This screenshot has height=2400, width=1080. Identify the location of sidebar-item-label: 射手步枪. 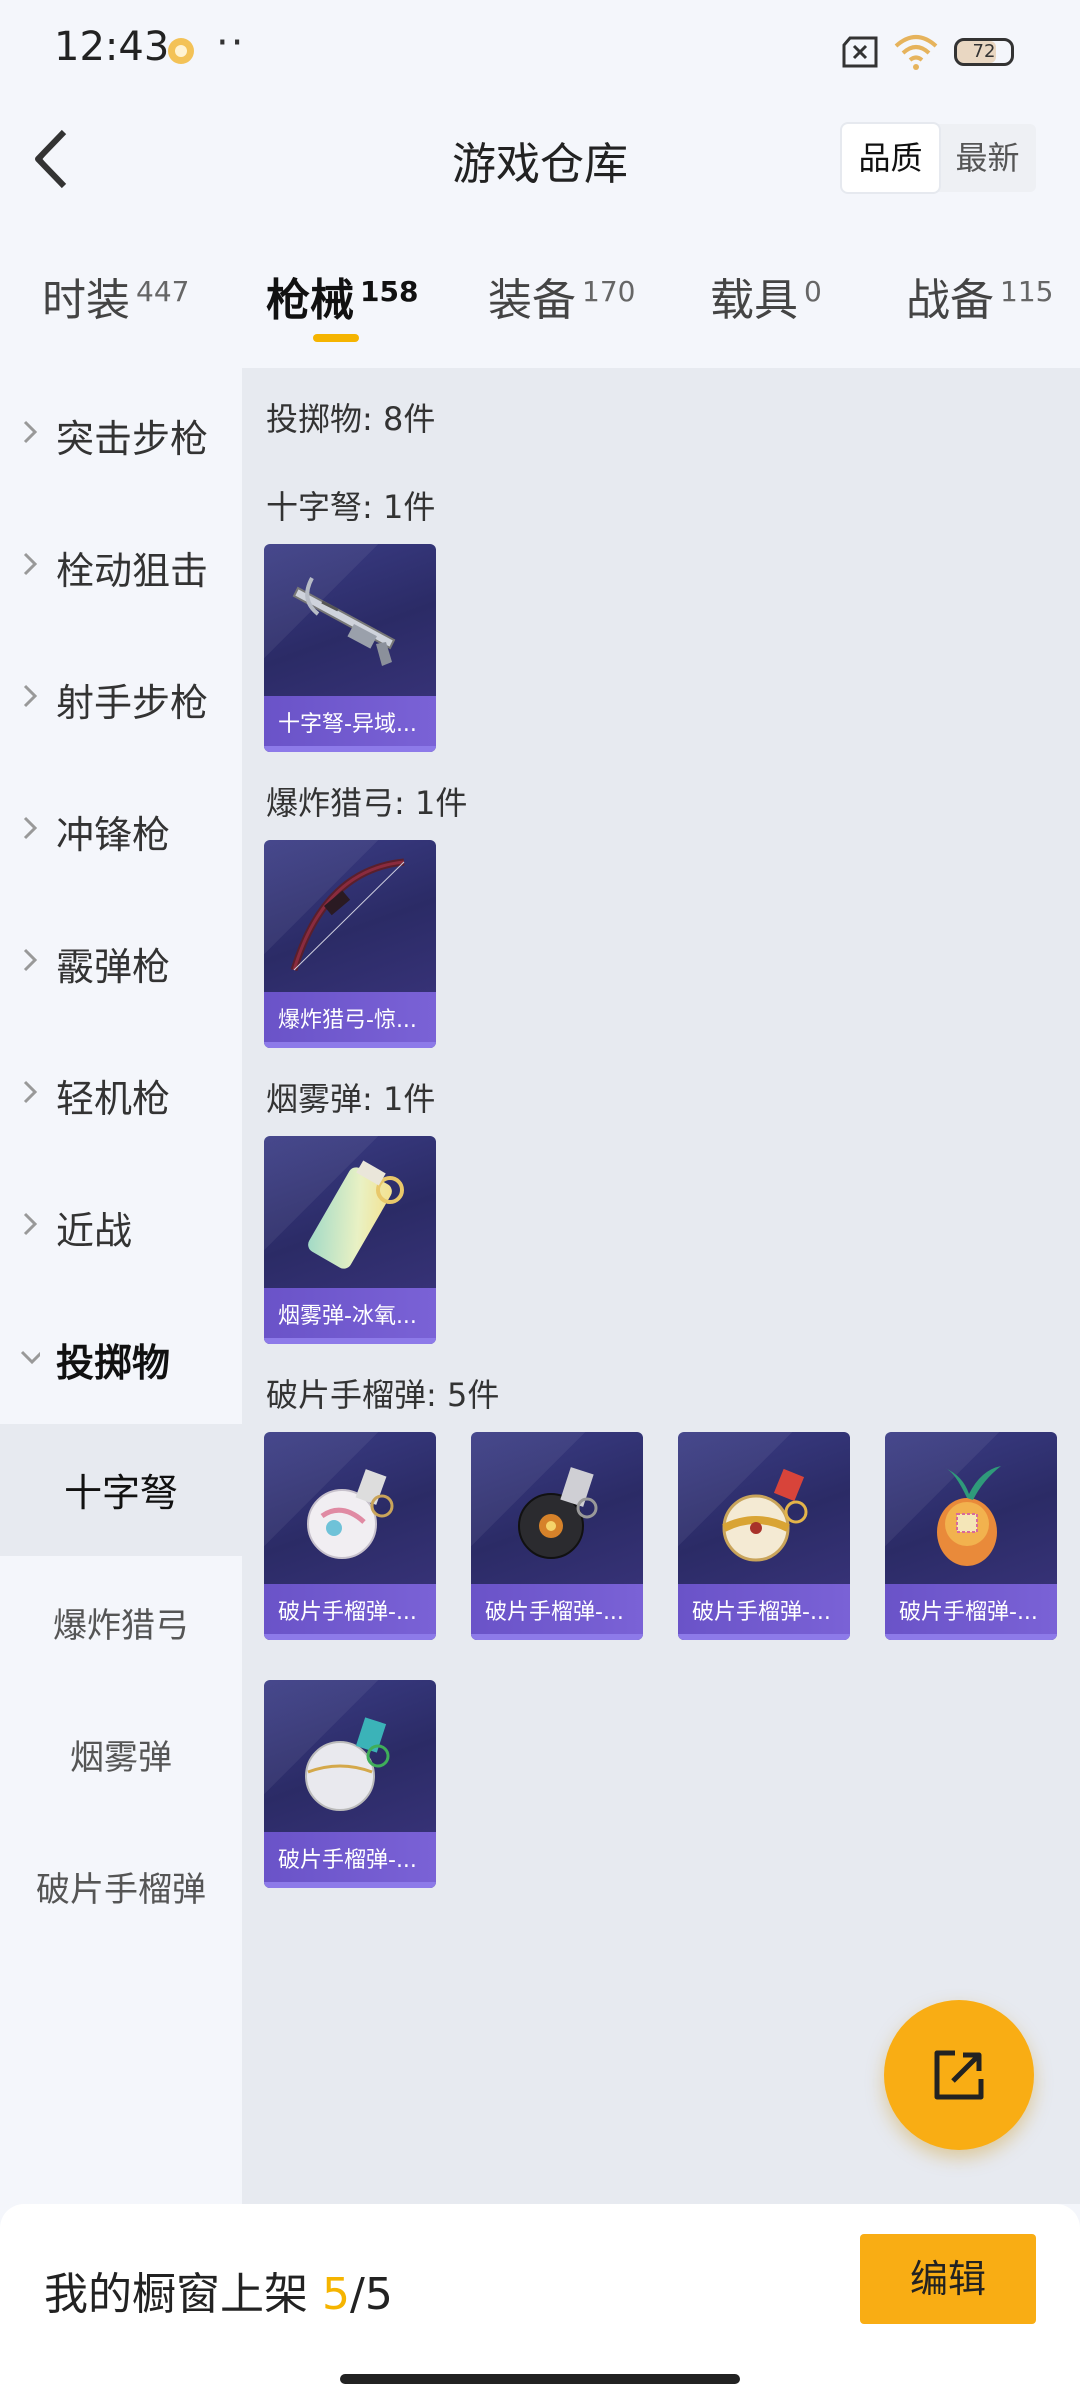
(132, 703).